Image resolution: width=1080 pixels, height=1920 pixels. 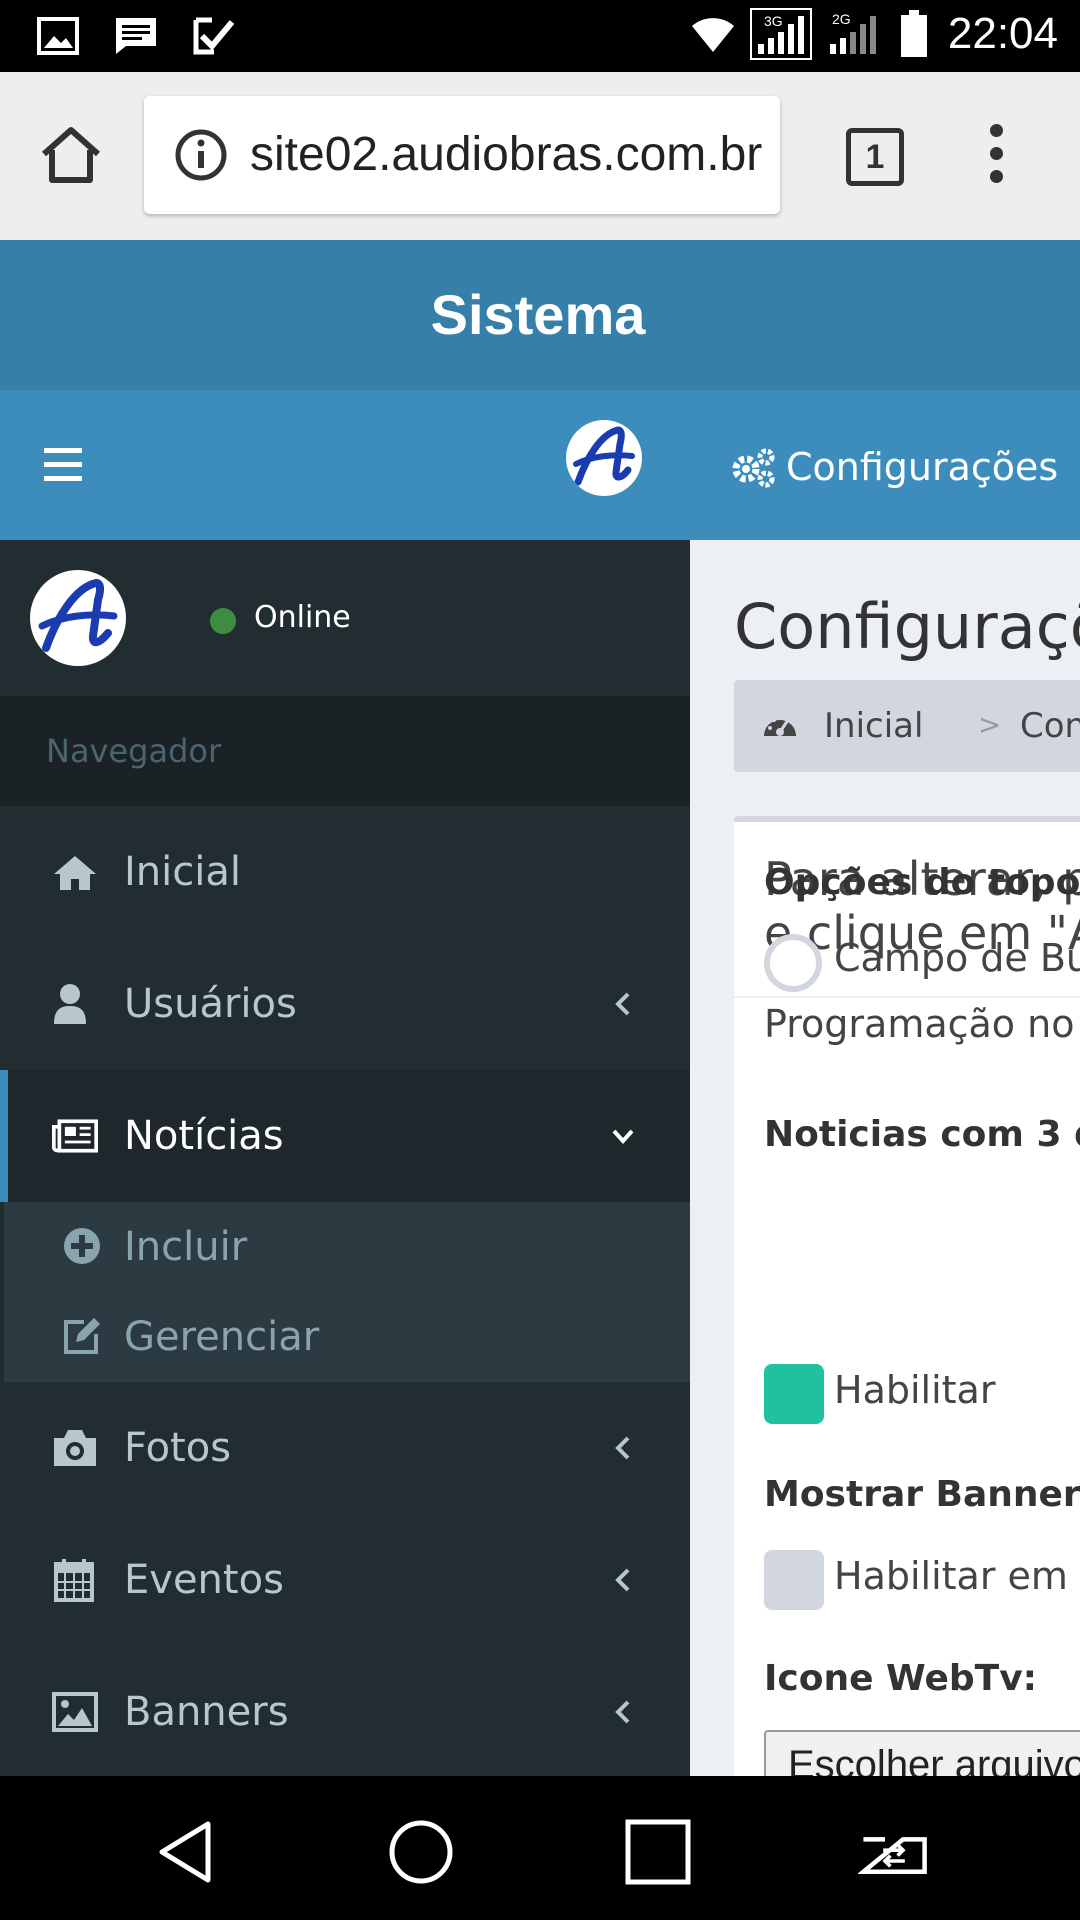 I want to click on newspaper-icon, so click(x=75, y=1136).